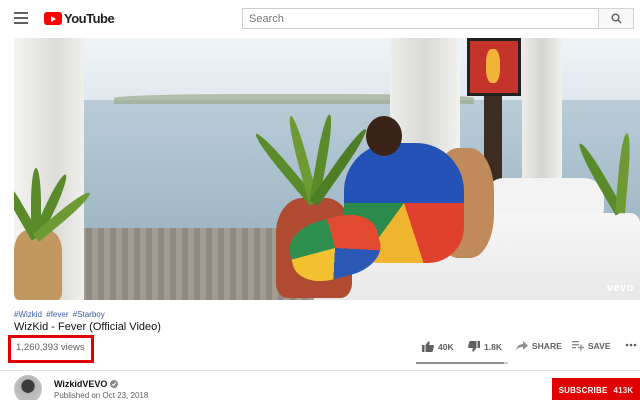 The width and height of the screenshot is (640, 400). I want to click on hashtag-link: #Starboy, so click(89, 314).